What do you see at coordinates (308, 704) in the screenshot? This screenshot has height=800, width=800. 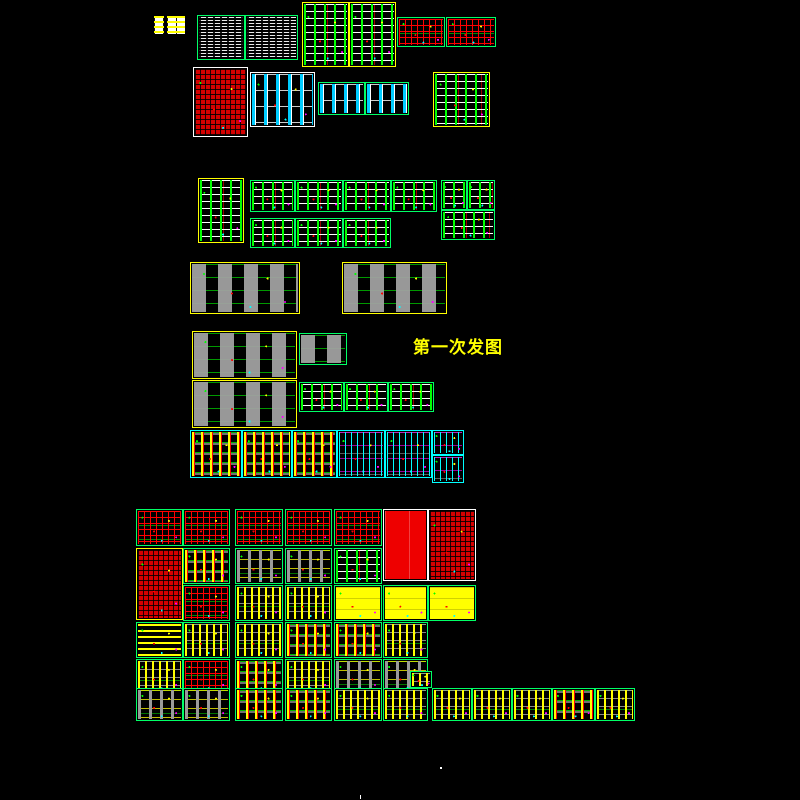 I see `sheet-struct-r6c4` at bounding box center [308, 704].